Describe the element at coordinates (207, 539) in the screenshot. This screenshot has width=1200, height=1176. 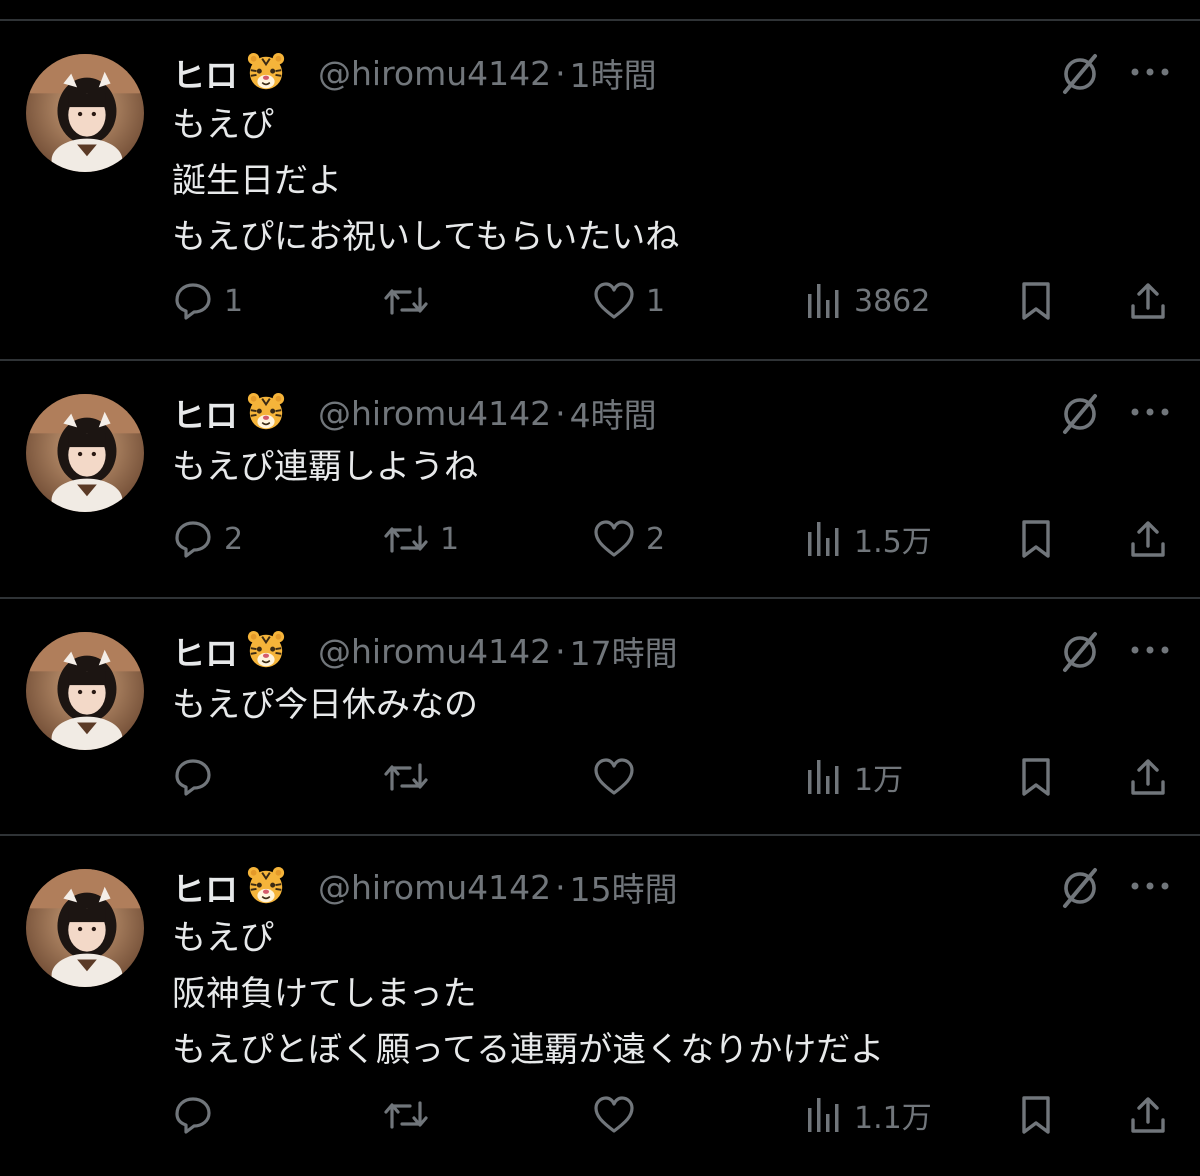
I see `reply-button: 2` at that location.